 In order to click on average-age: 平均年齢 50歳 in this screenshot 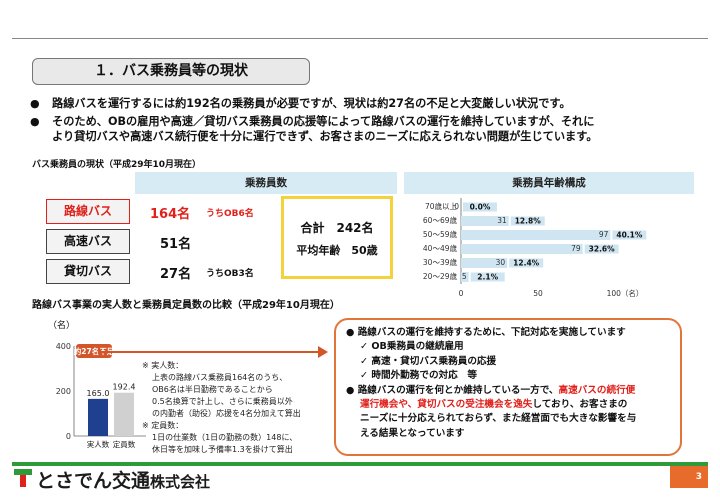, I will do `click(337, 250)`.